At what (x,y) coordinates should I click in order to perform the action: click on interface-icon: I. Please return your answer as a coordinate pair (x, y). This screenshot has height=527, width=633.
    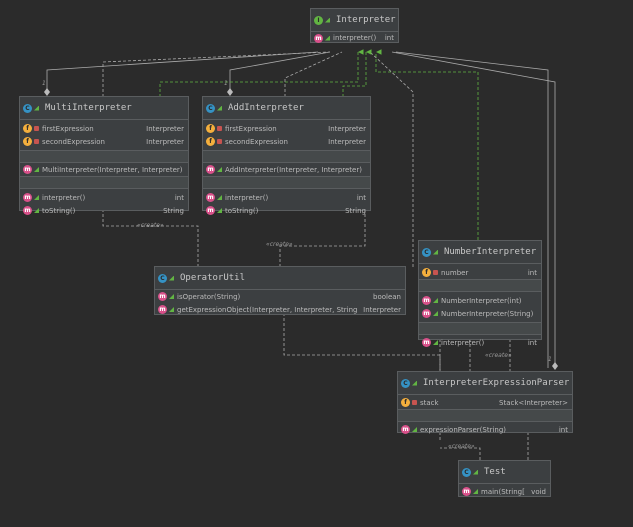
    Looking at the image, I should click on (318, 20).